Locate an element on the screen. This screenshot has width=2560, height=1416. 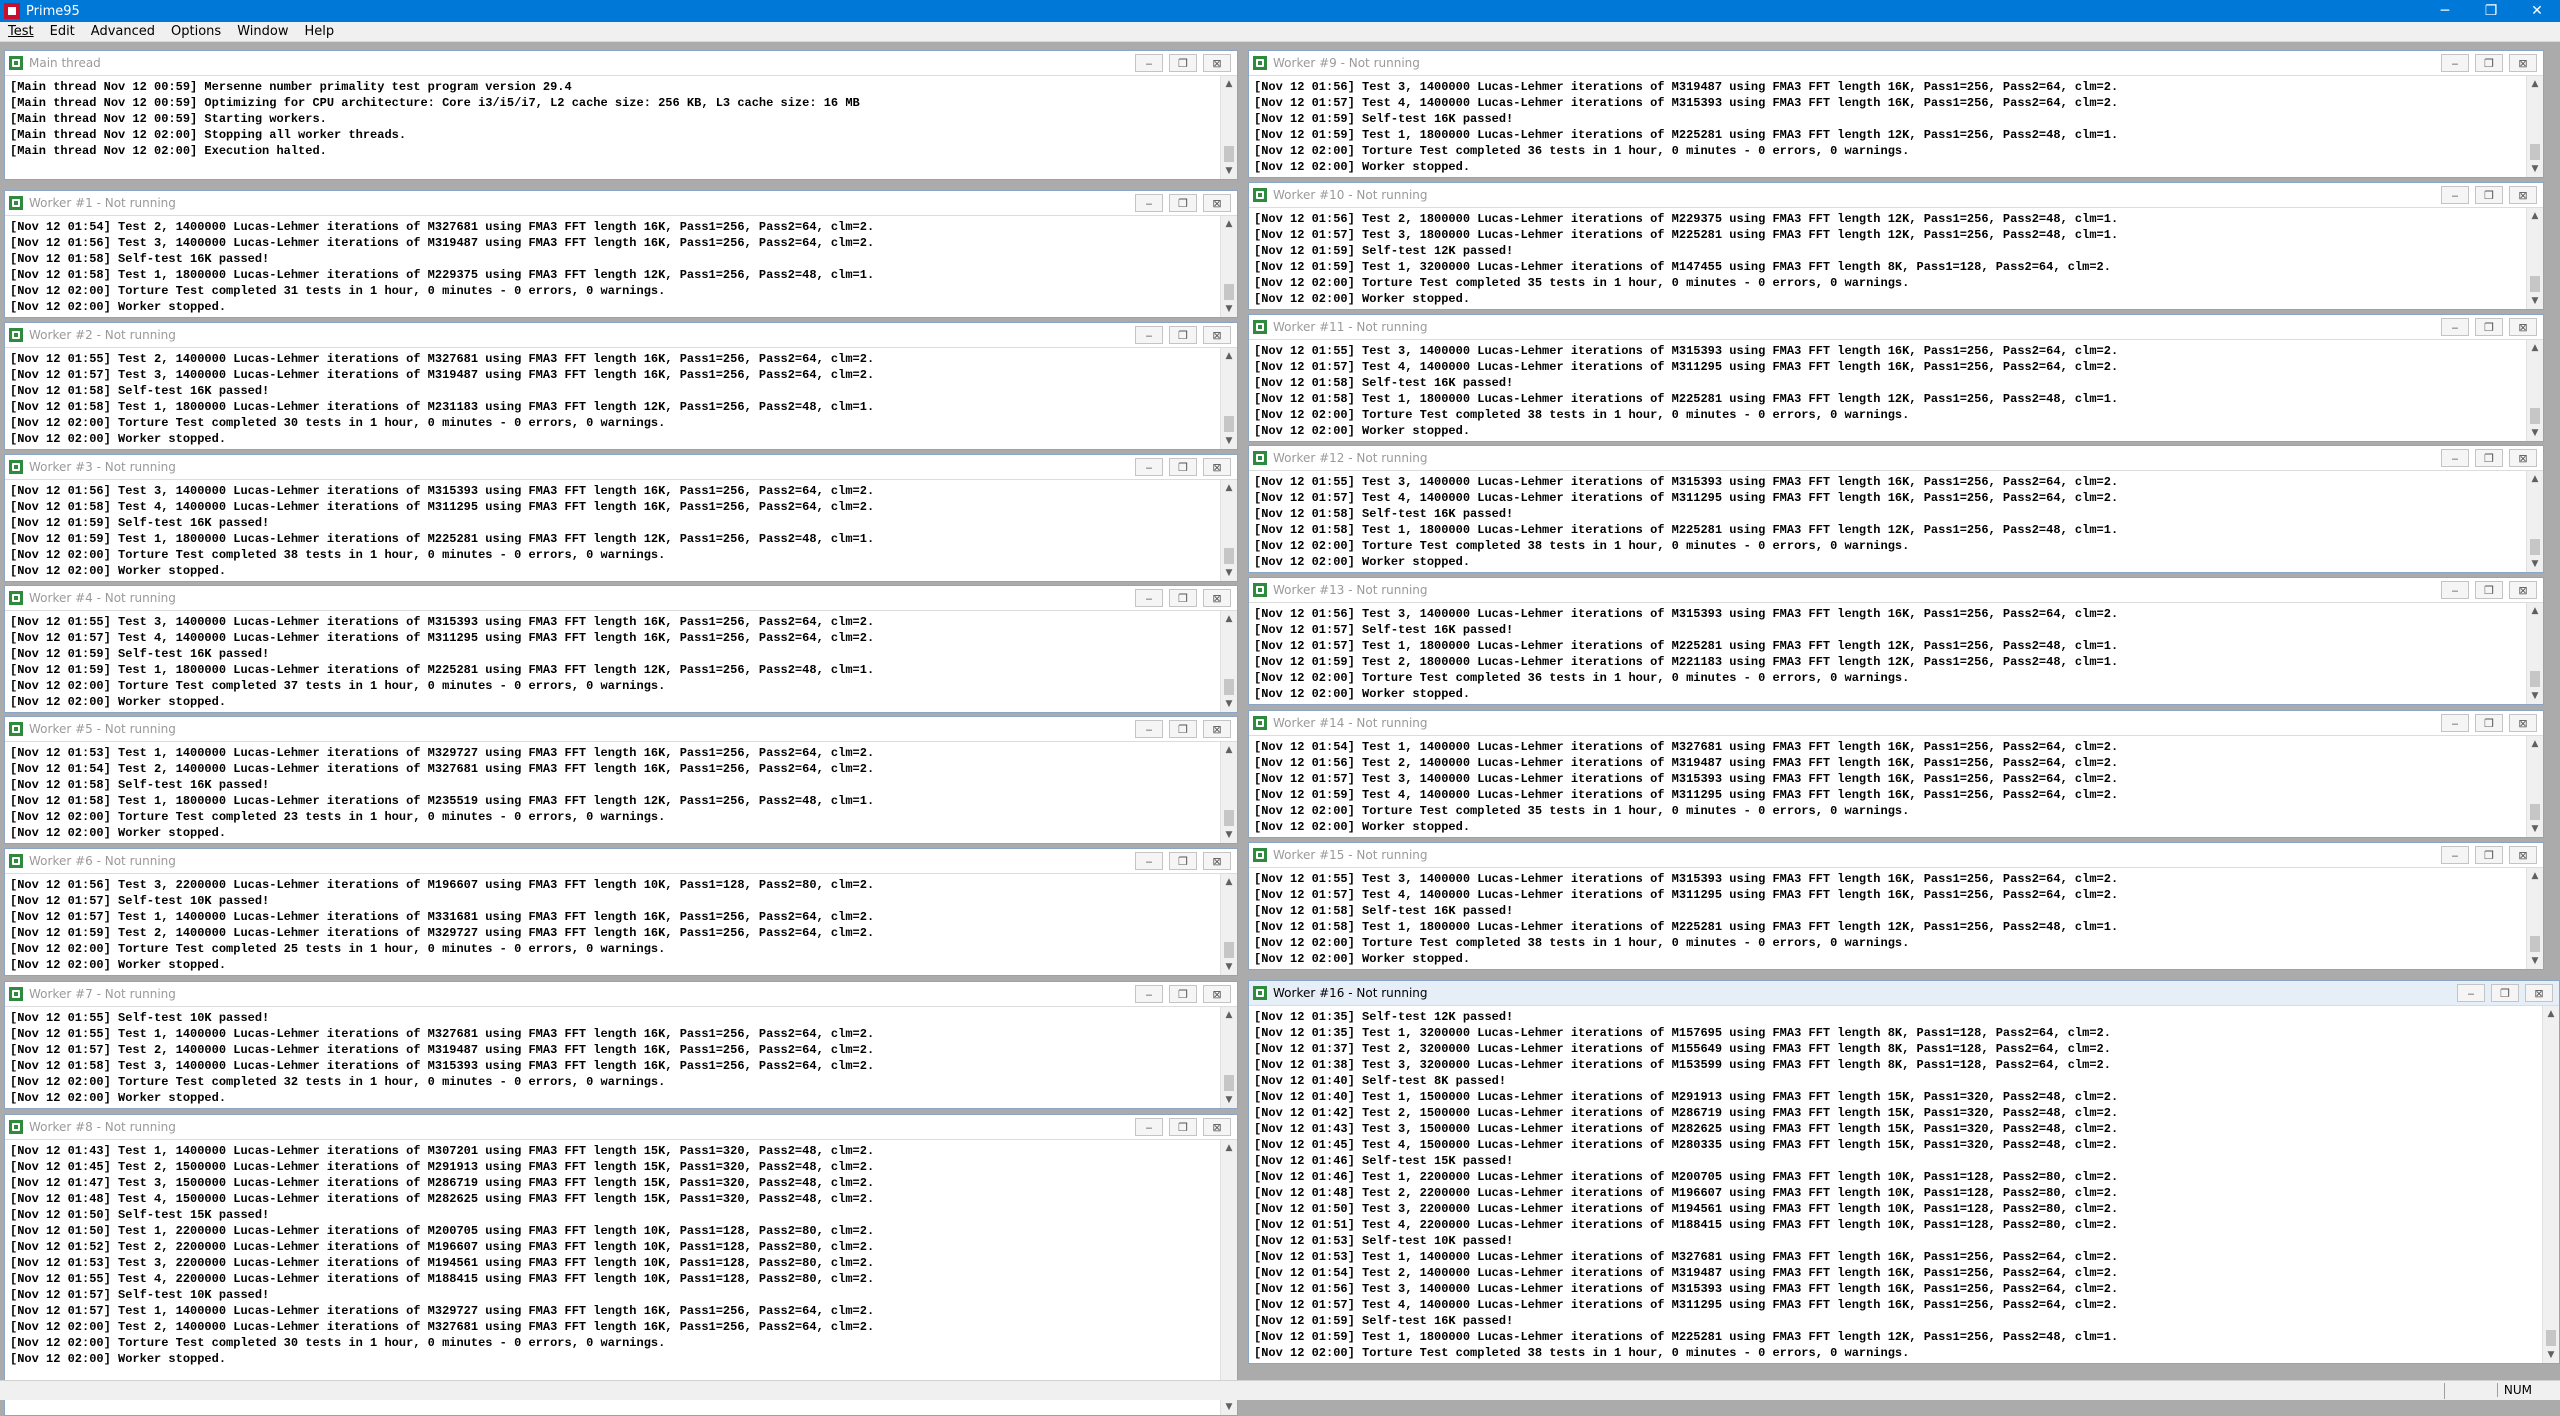
worker-10-restore-button: ❐ is located at coordinates (2489, 195).